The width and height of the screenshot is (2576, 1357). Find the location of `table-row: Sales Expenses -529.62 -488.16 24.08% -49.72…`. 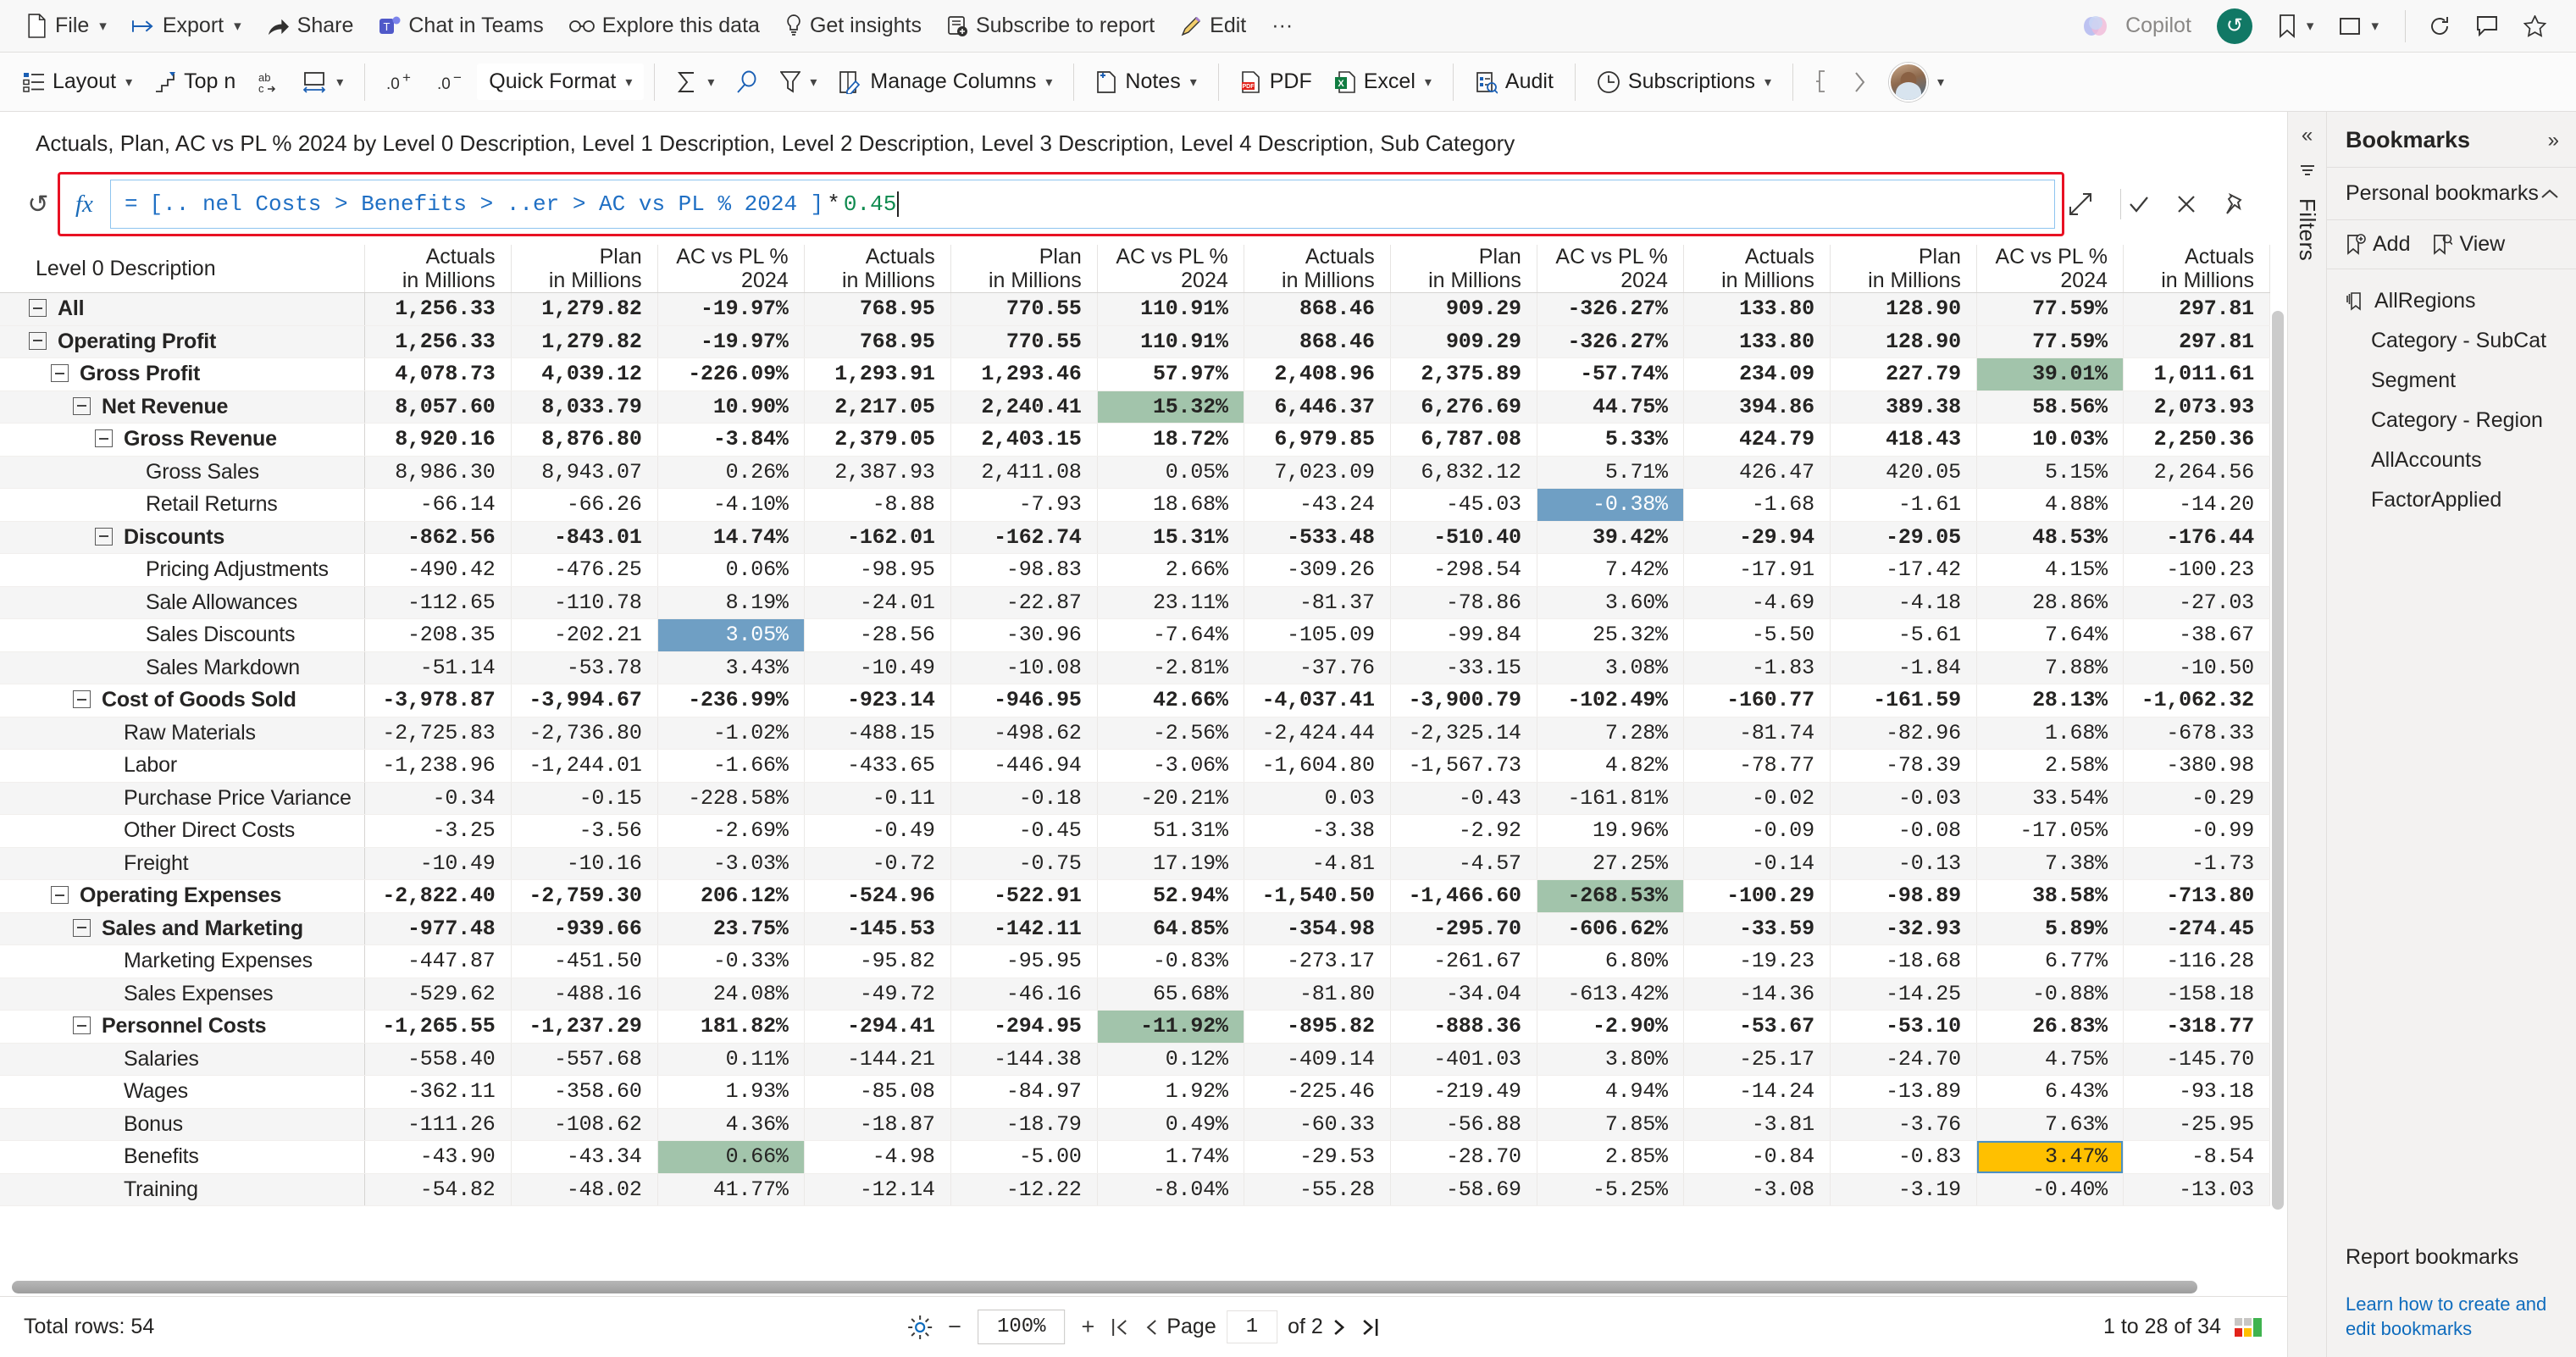

table-row: Sales Expenses -529.62 -488.16 24.08% -49.72… is located at coordinates (1135, 994).